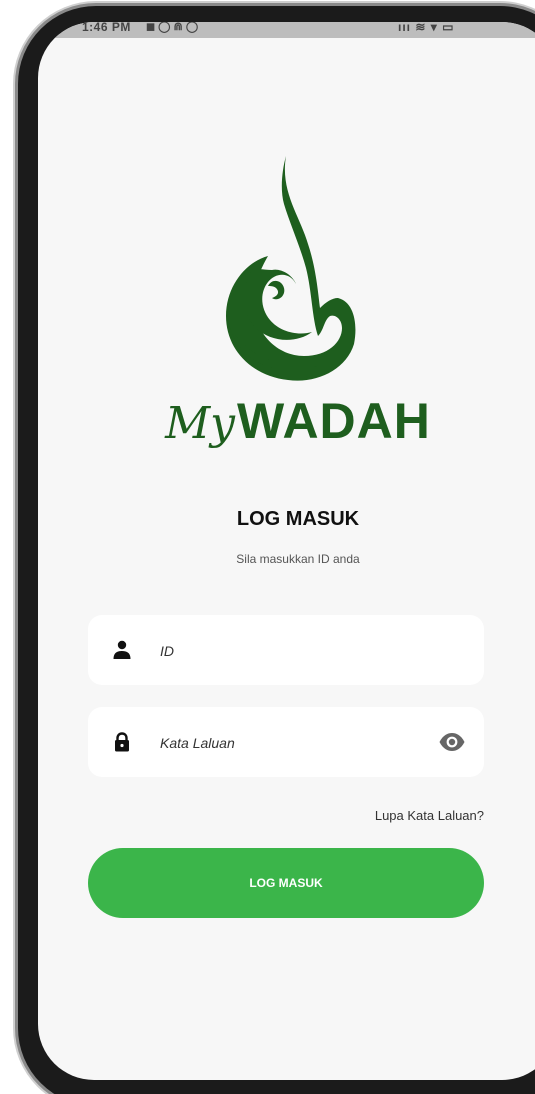 The height and width of the screenshot is (1094, 535). I want to click on forgot-password-link: Lupa Kata Laluan?, so click(429, 815).